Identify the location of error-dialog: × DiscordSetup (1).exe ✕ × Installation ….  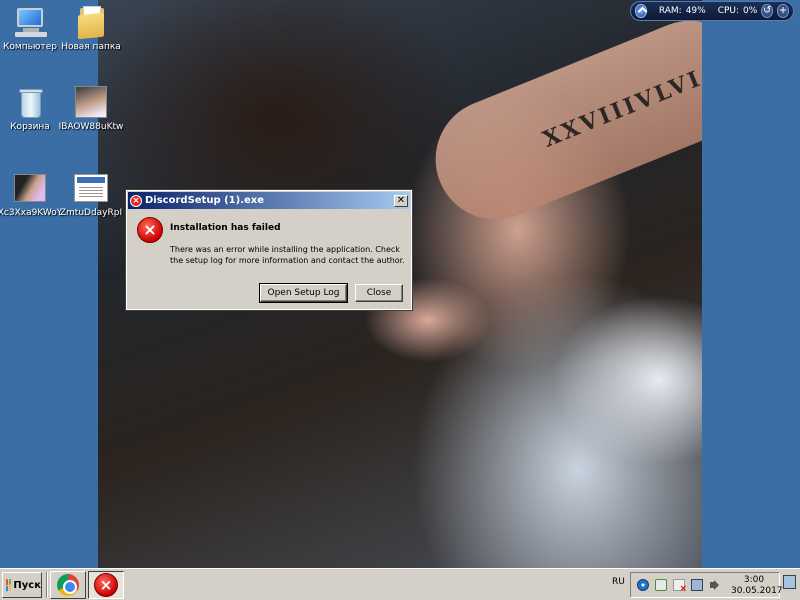
(269, 250).